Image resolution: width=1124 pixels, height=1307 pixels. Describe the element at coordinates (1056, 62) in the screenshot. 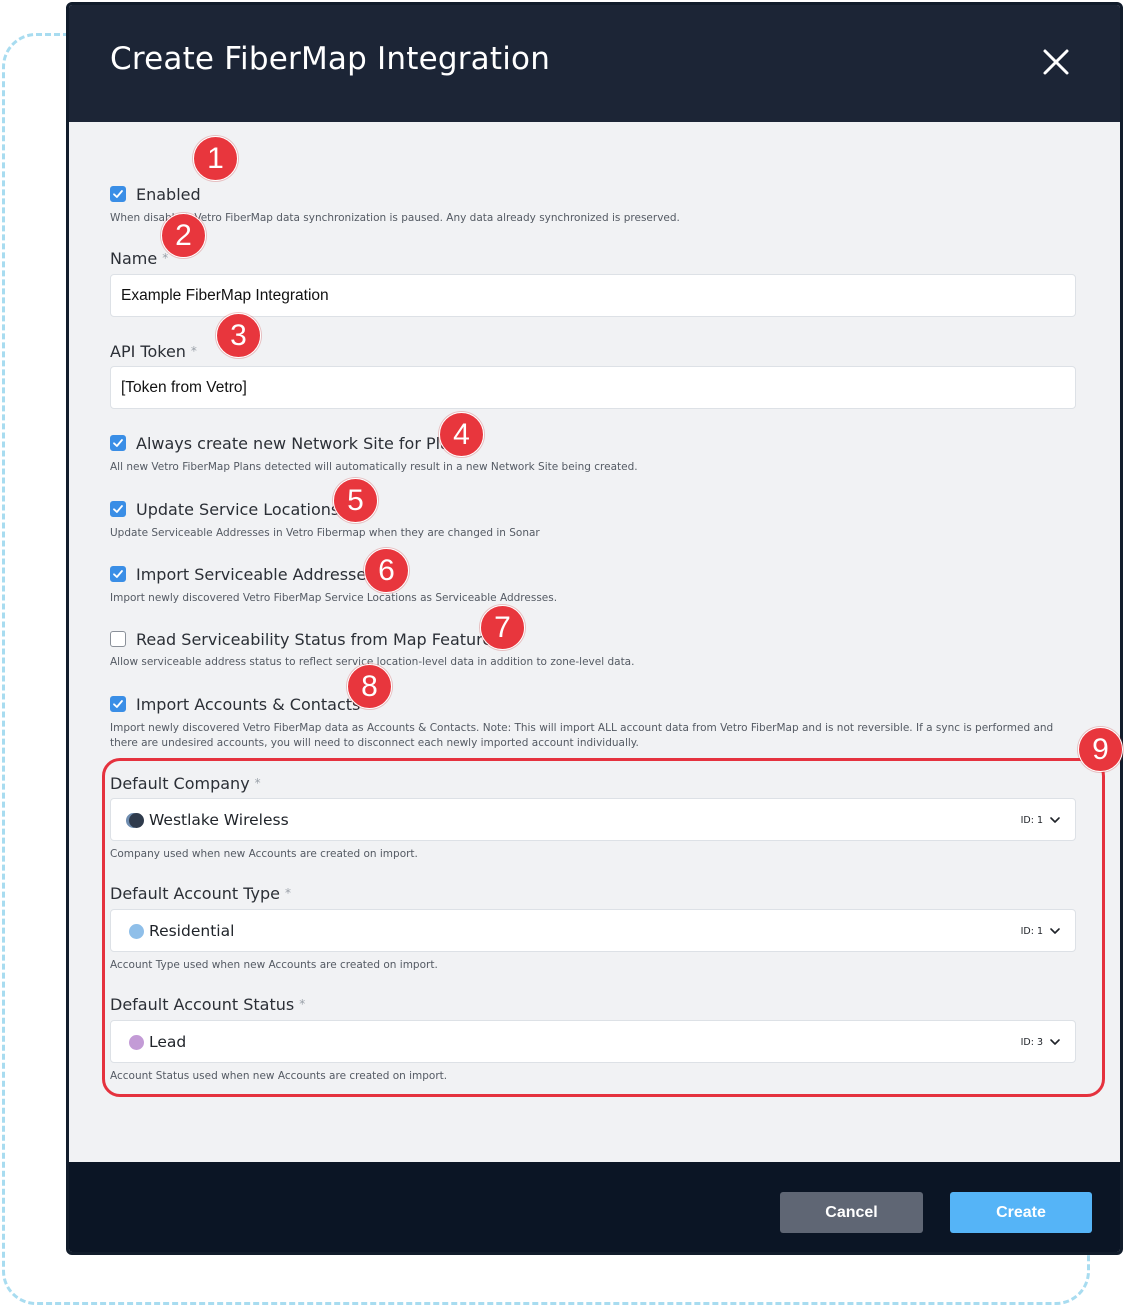

I see `close-icon` at that location.